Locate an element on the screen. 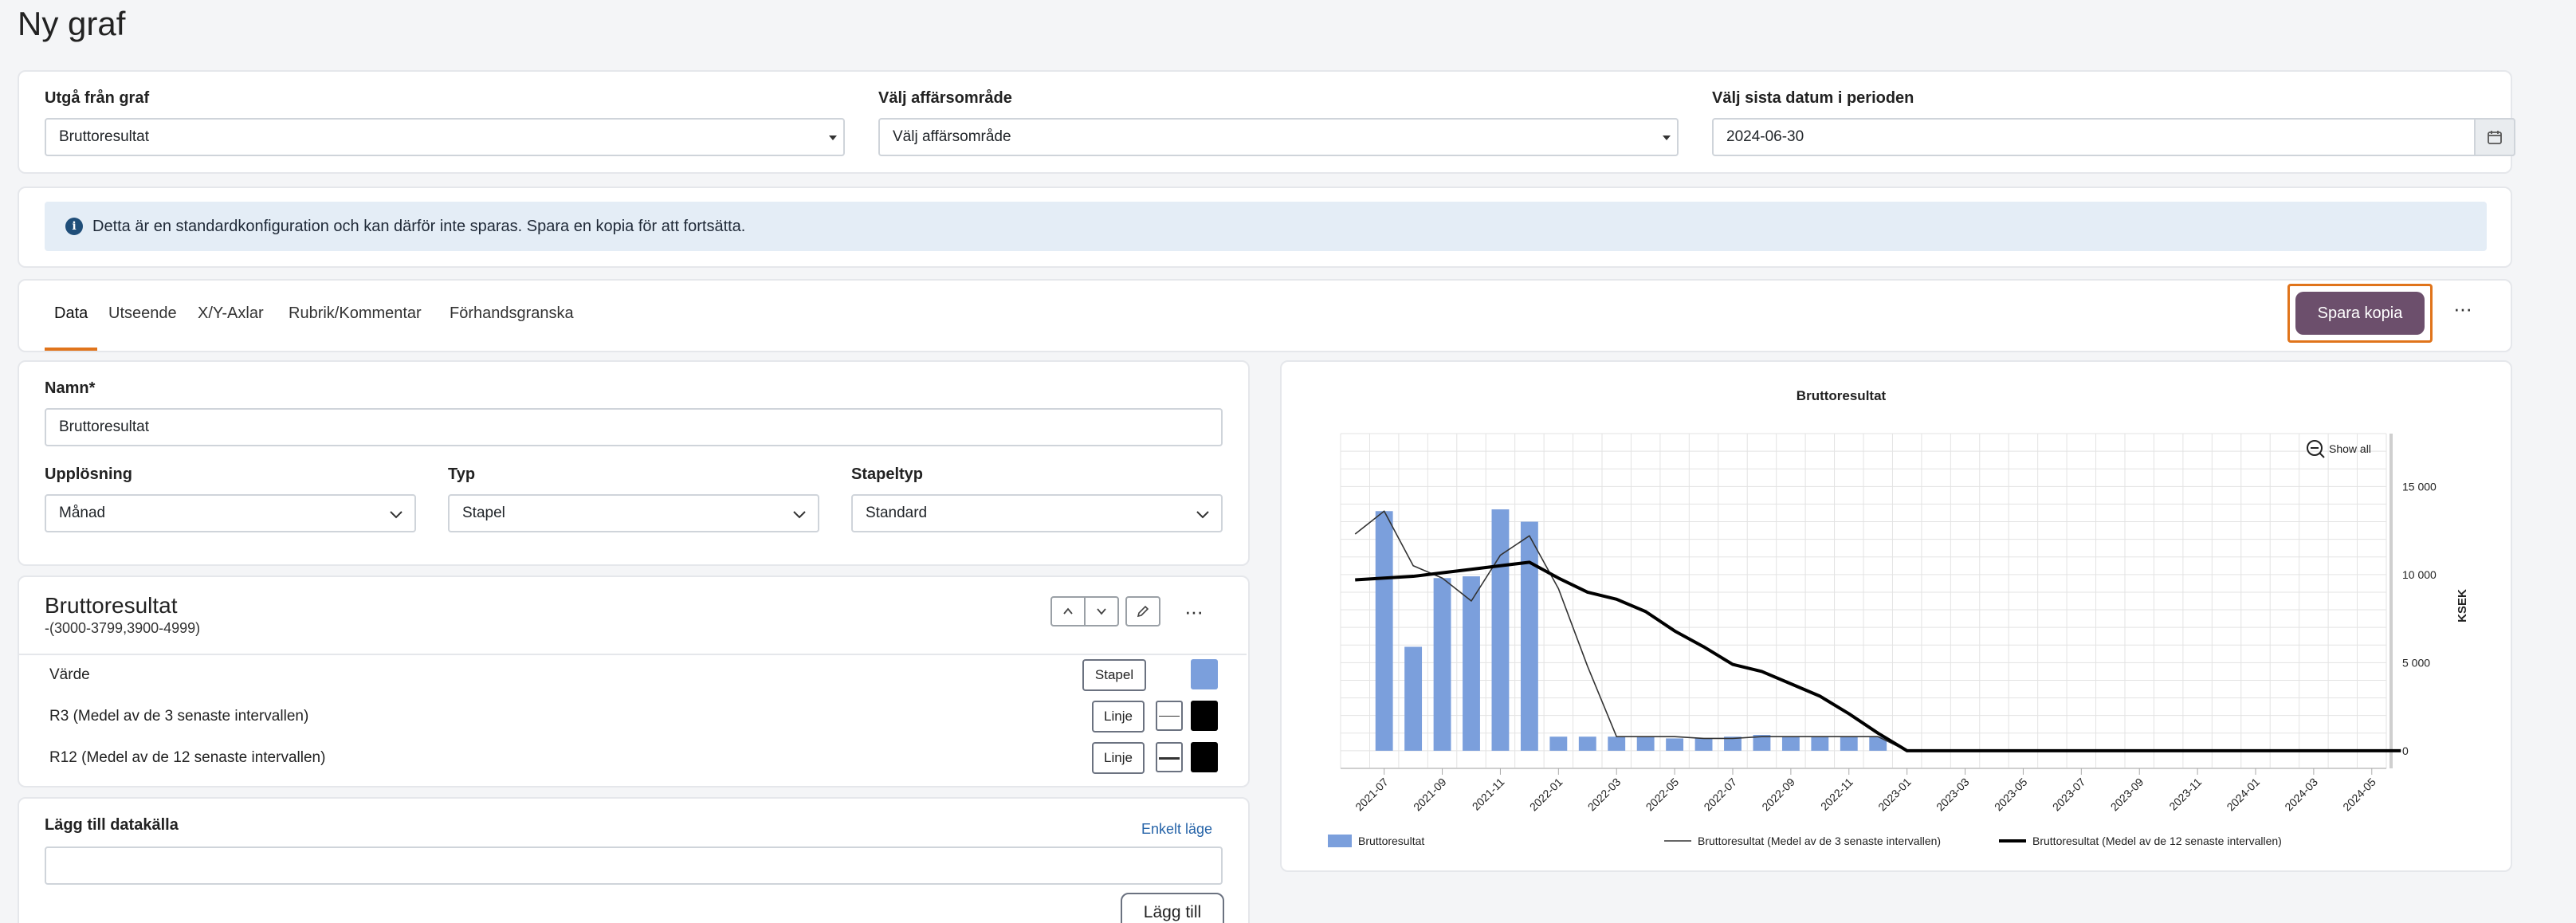 The image size is (2576, 923). x-tick-label: 2024-05 is located at coordinates (2359, 795).